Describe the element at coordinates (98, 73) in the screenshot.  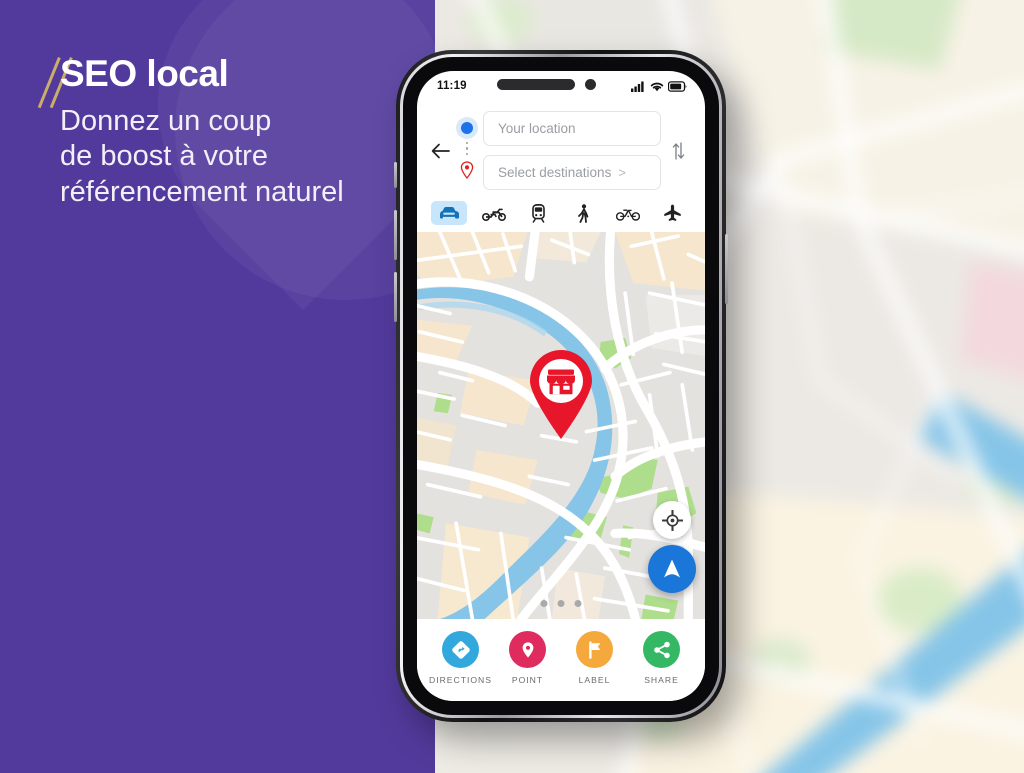
I see `brand-title-primary: SEO` at that location.